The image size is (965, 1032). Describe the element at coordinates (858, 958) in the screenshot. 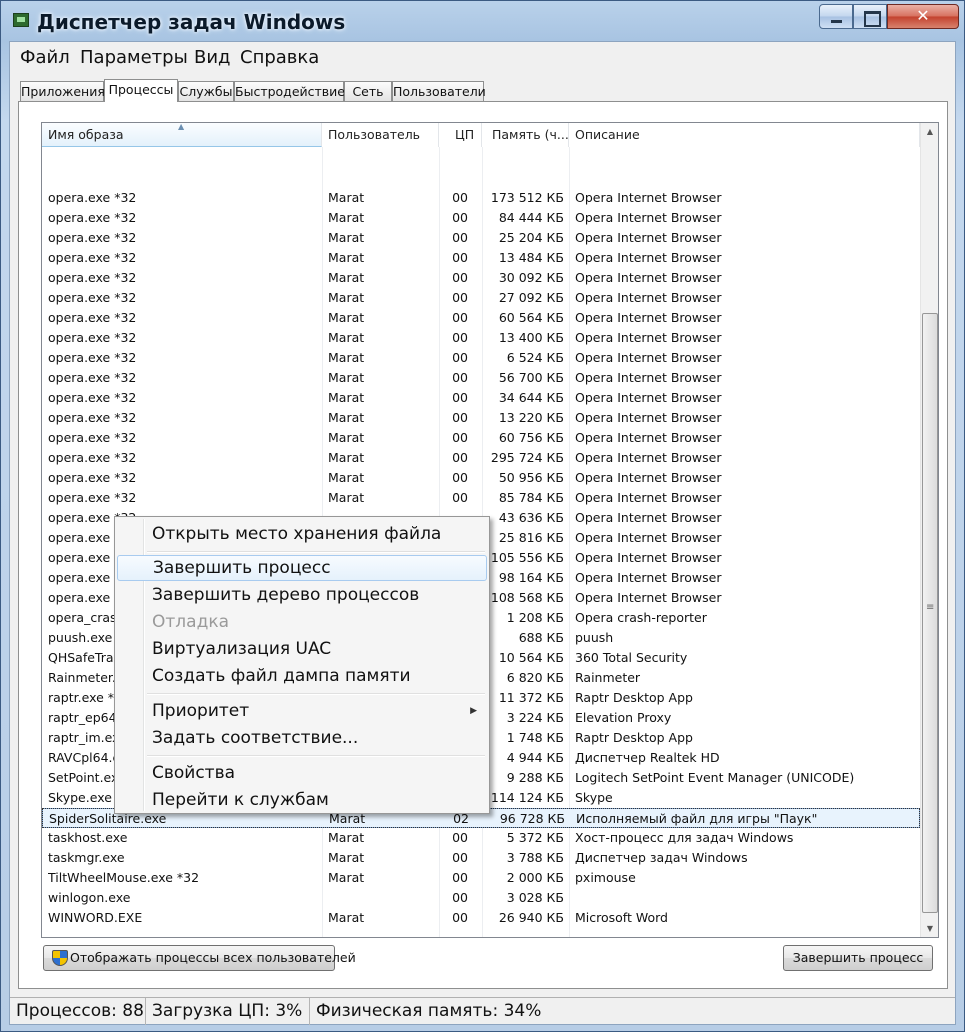

I see `end-process-button: Завершить процесс` at that location.